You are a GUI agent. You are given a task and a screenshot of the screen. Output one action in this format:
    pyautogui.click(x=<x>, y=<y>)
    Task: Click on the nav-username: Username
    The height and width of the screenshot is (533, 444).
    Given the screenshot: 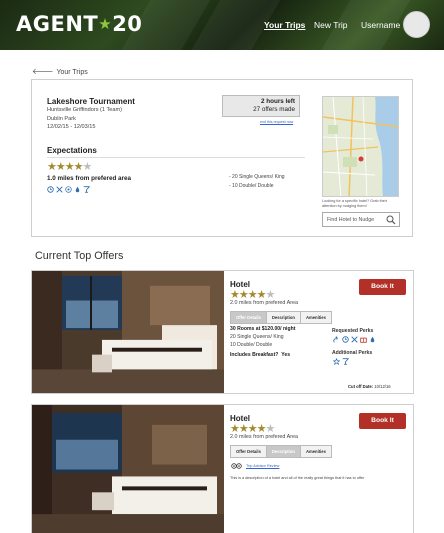 What is the action you would take?
    pyautogui.click(x=380, y=25)
    